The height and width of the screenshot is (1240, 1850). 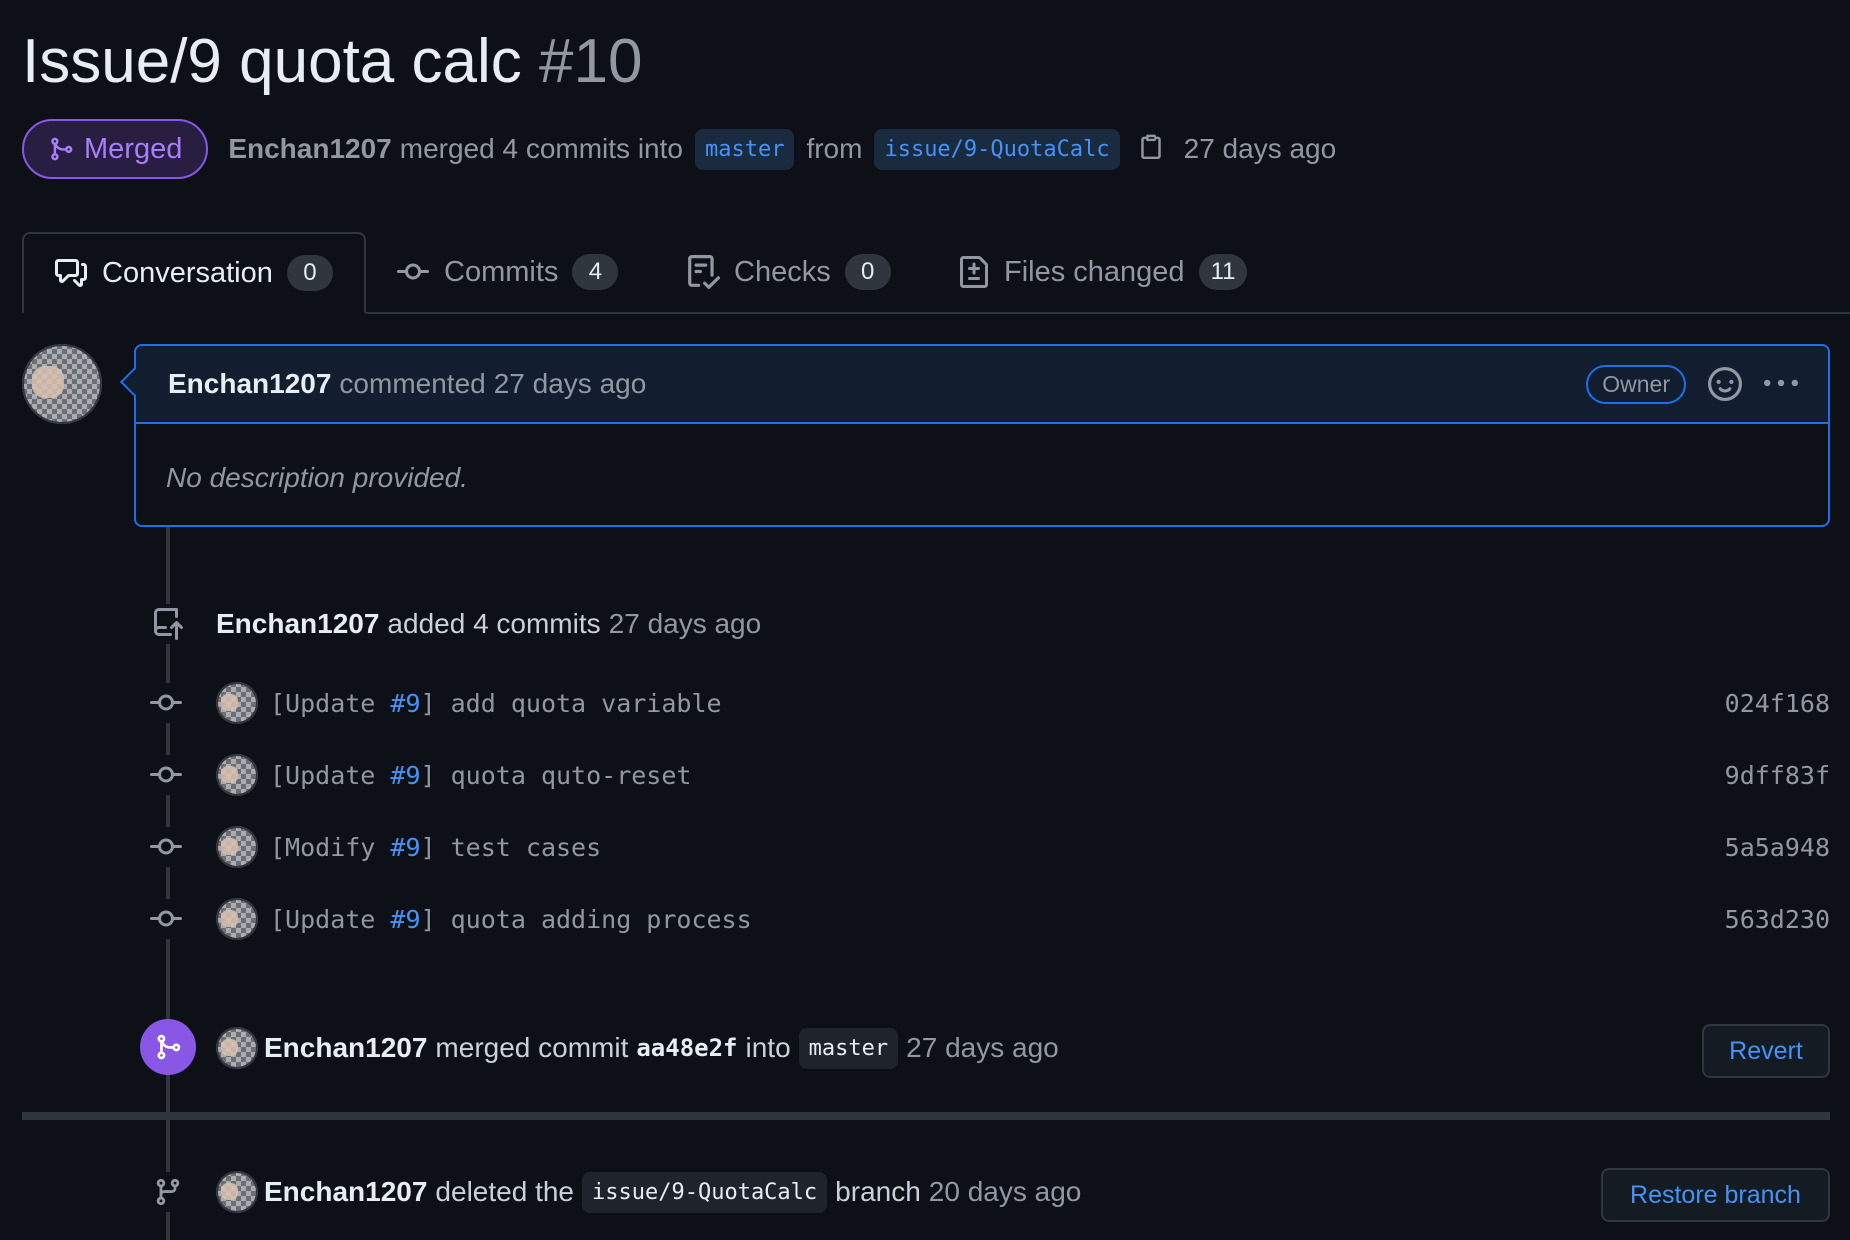 I want to click on commit-message: [Update #9] quota quto-reset, so click(x=480, y=775).